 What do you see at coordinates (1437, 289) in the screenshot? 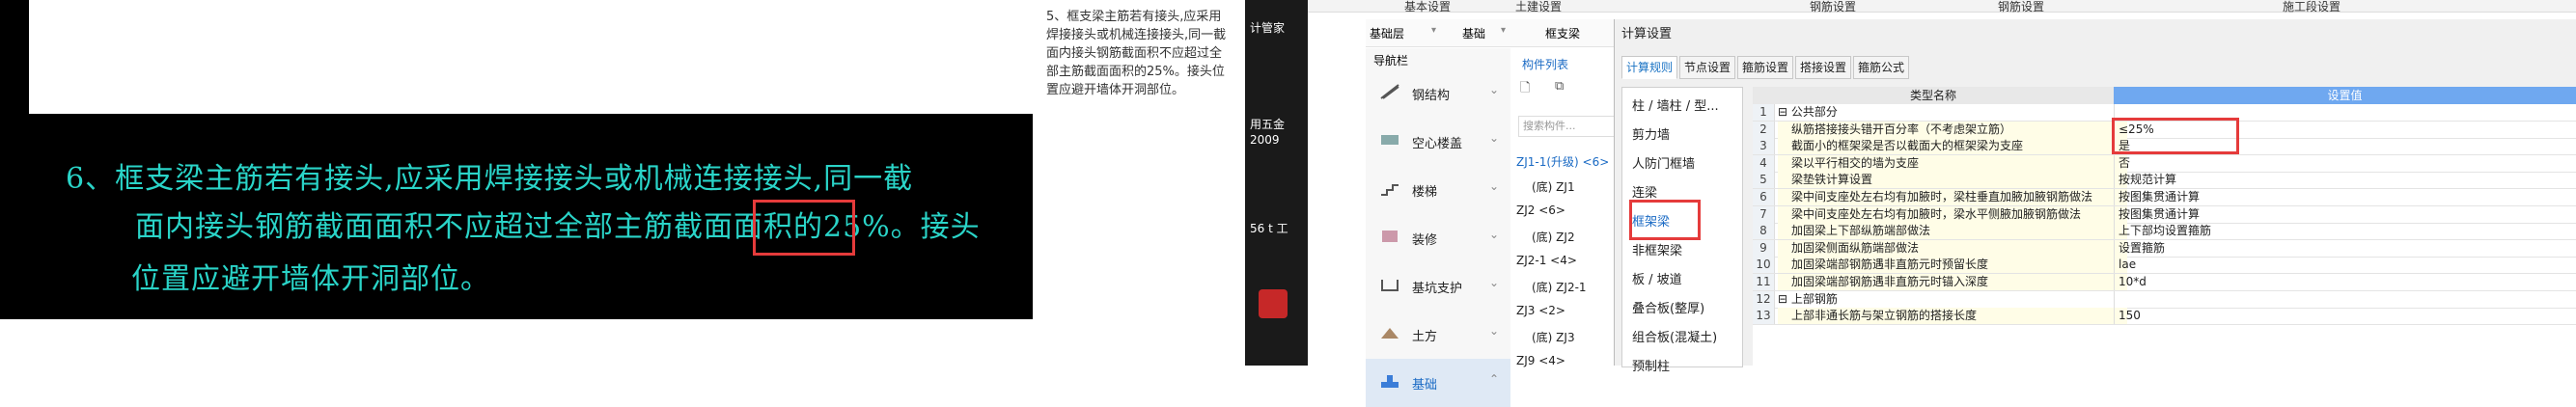
I see `nav-item-label: 基坑支护` at bounding box center [1437, 289].